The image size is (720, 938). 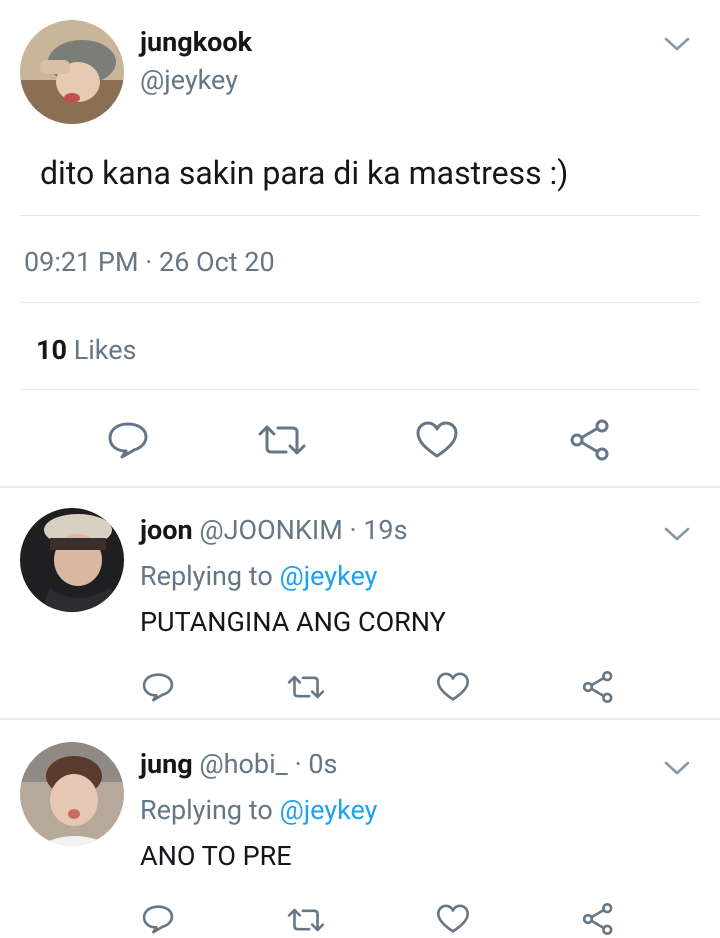 What do you see at coordinates (105, 350) in the screenshot?
I see `likes-label: Likes` at bounding box center [105, 350].